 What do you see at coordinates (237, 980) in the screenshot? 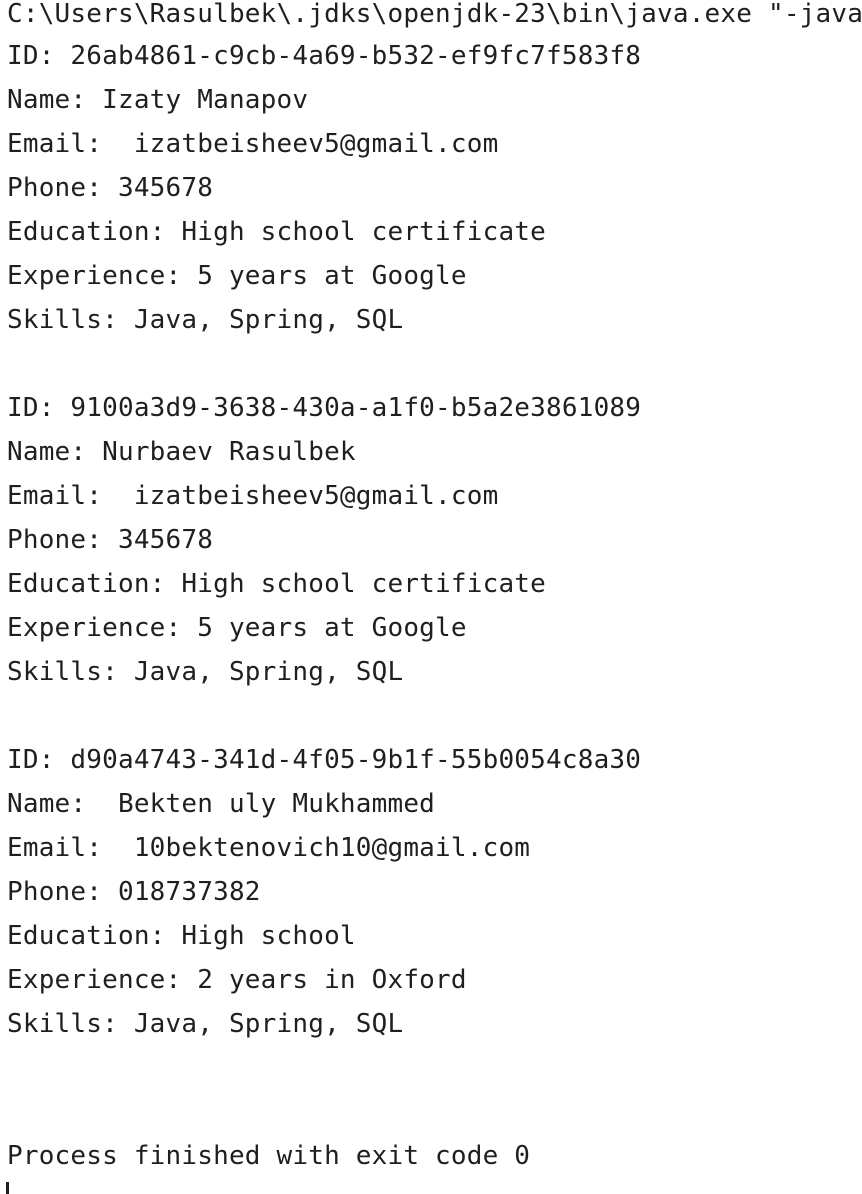
I see `record-experience: Experience: 2 years in Oxford` at bounding box center [237, 980].